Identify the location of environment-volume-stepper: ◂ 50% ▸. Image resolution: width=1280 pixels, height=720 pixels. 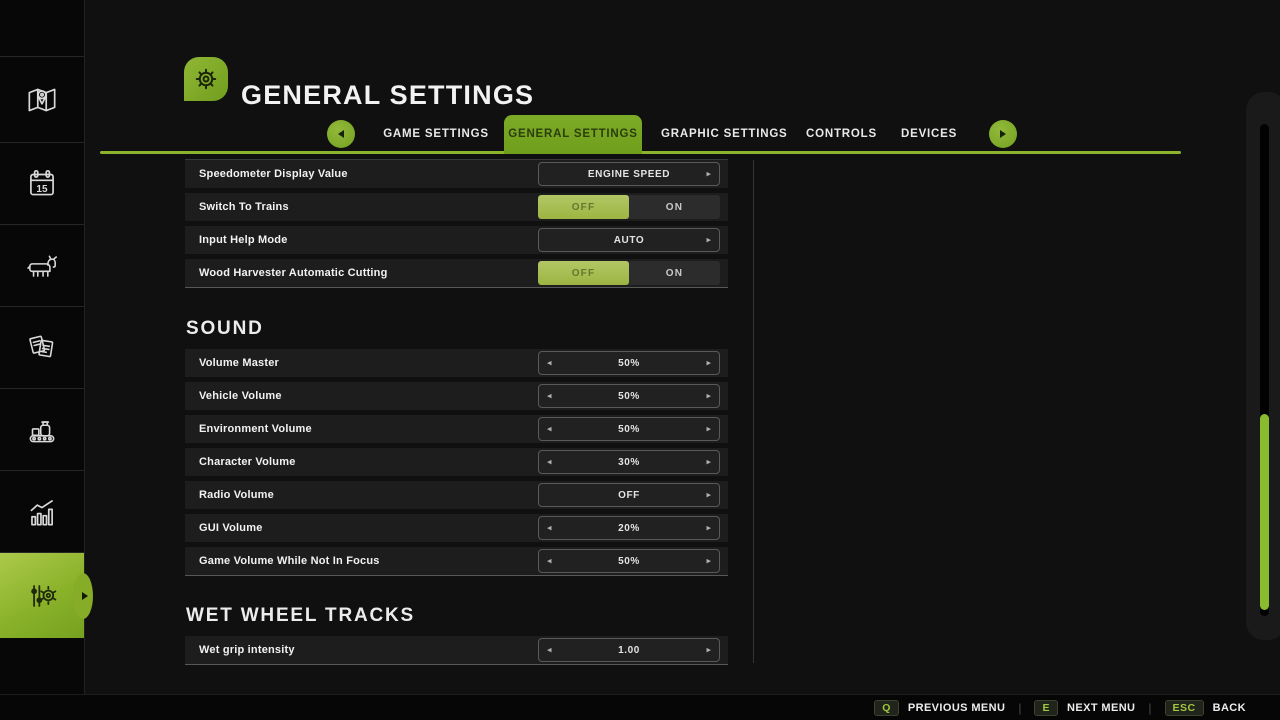
(629, 429).